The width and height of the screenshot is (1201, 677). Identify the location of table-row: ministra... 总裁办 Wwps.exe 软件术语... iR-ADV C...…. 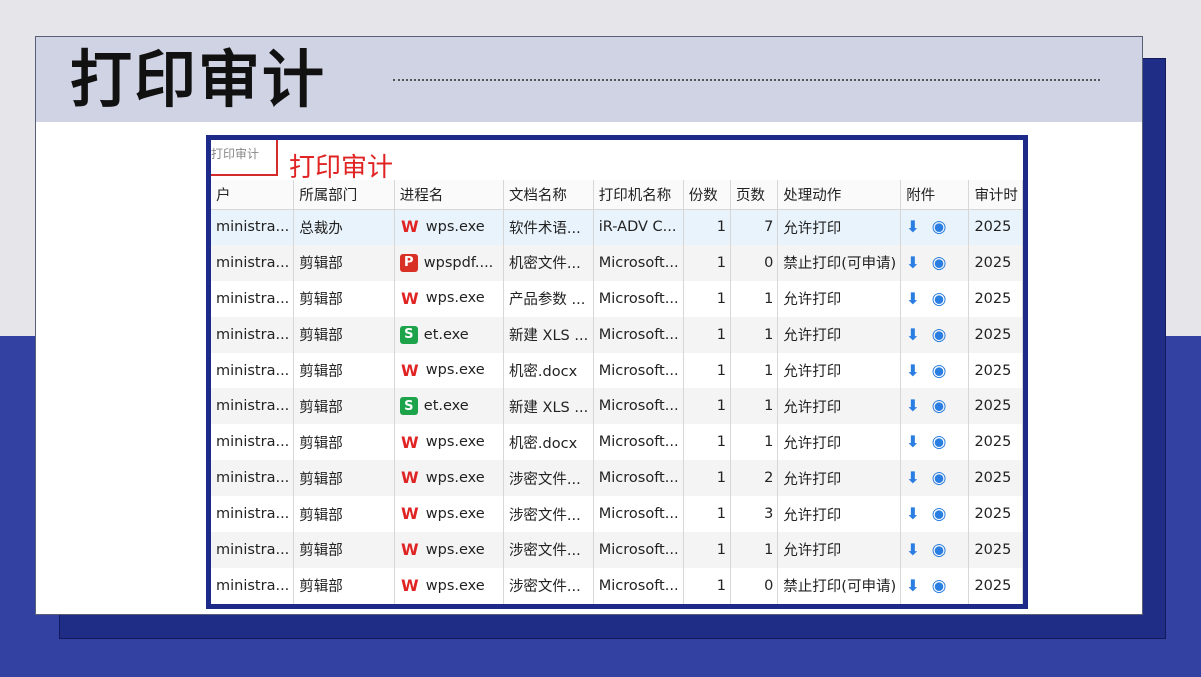
(617, 227).